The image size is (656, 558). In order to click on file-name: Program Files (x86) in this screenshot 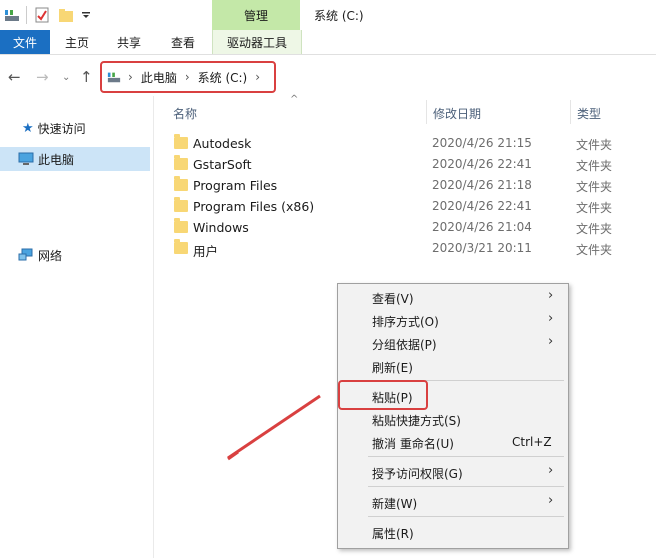, I will do `click(254, 206)`.